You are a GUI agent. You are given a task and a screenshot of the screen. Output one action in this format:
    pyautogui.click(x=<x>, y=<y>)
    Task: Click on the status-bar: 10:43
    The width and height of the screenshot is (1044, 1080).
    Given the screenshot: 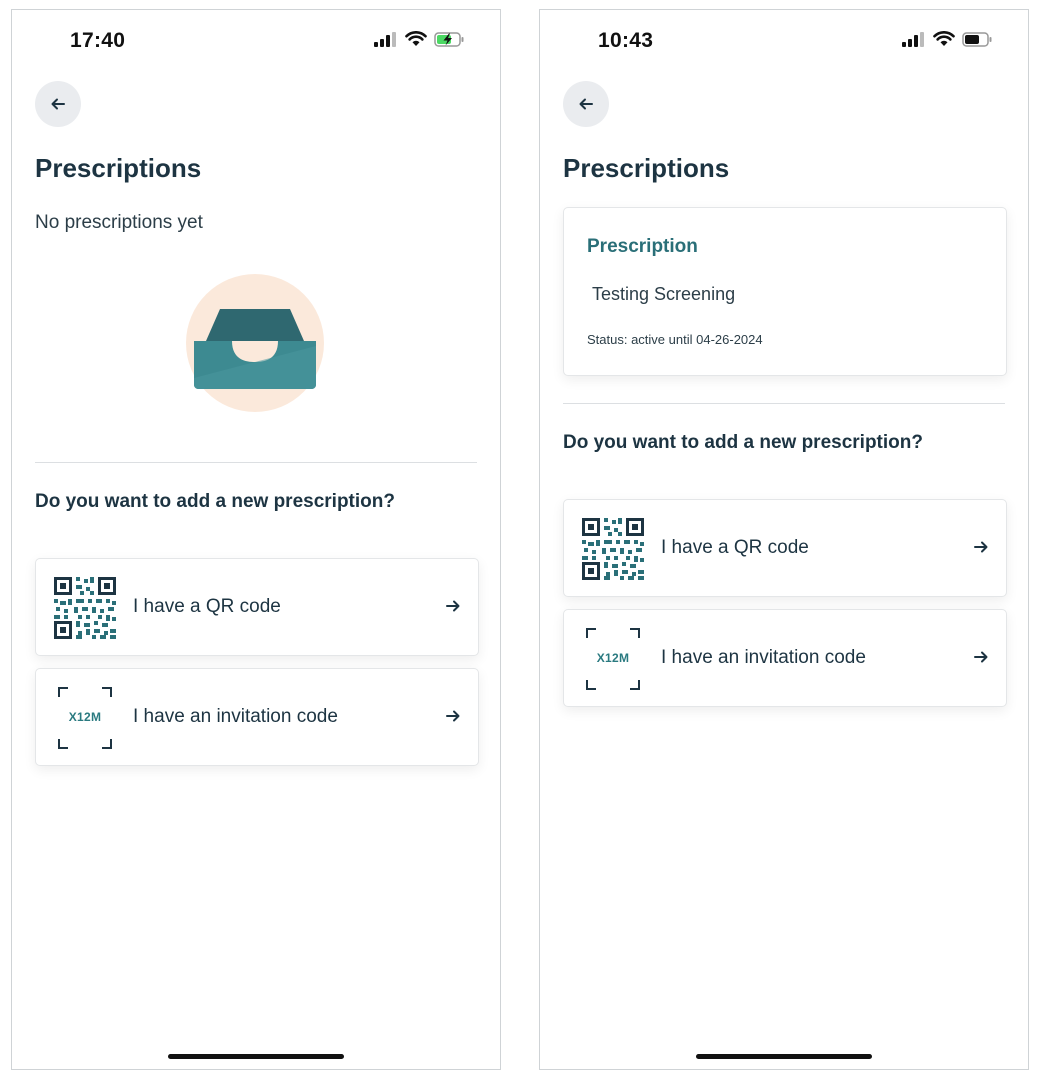 What is the action you would take?
    pyautogui.click(x=784, y=40)
    